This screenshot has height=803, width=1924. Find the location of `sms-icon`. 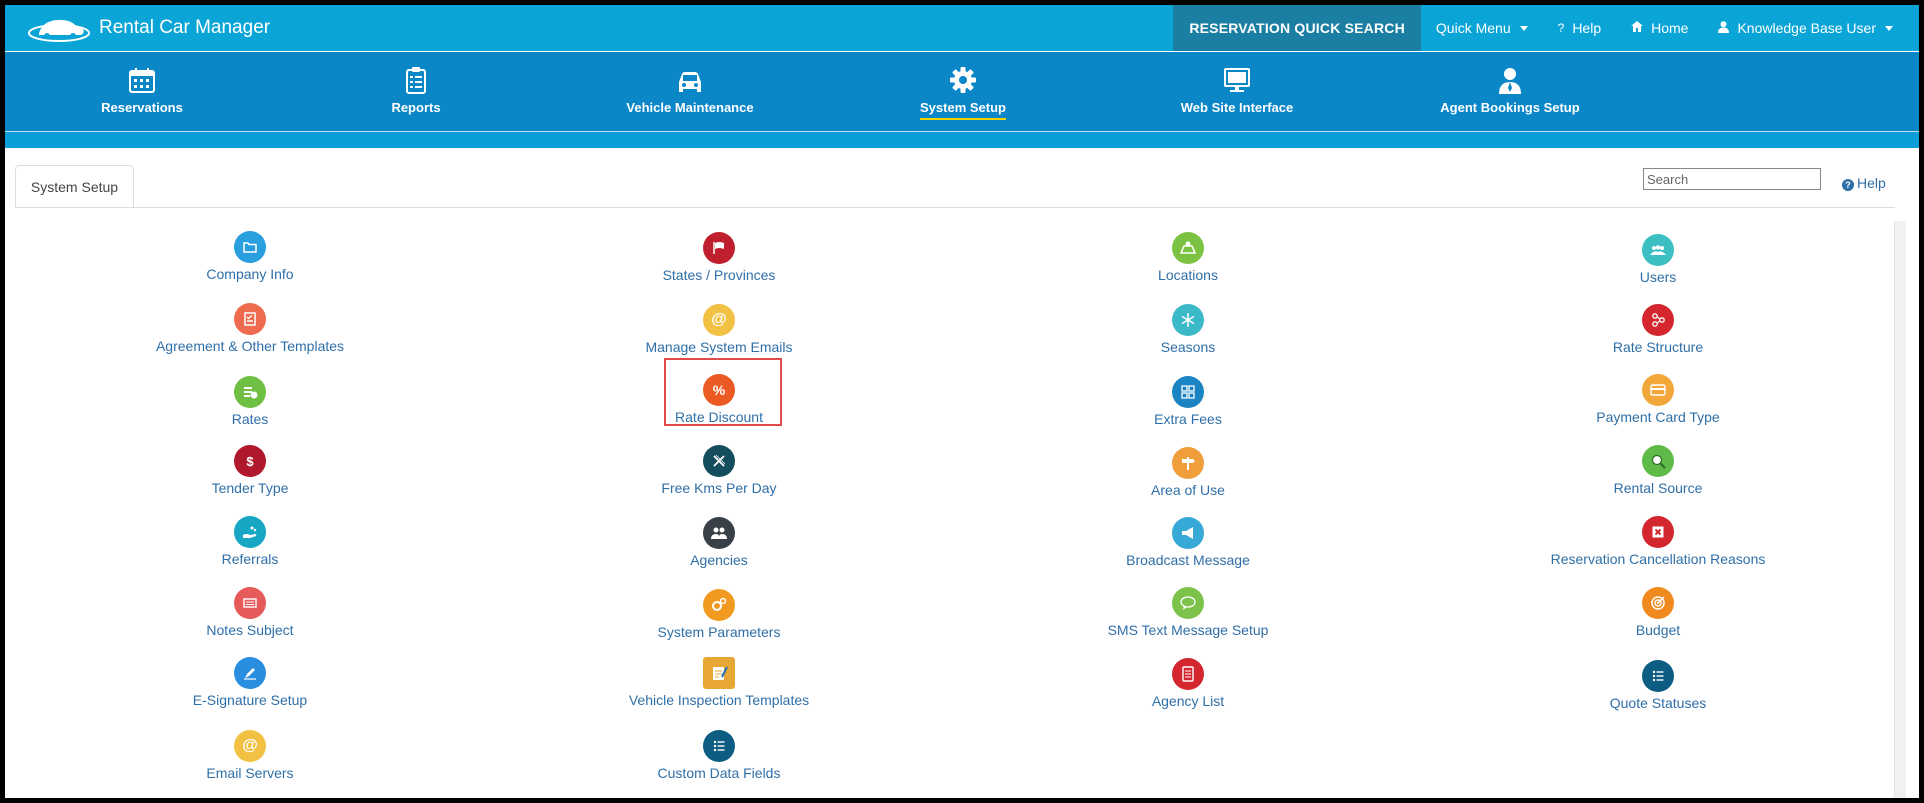

sms-icon is located at coordinates (1188, 603).